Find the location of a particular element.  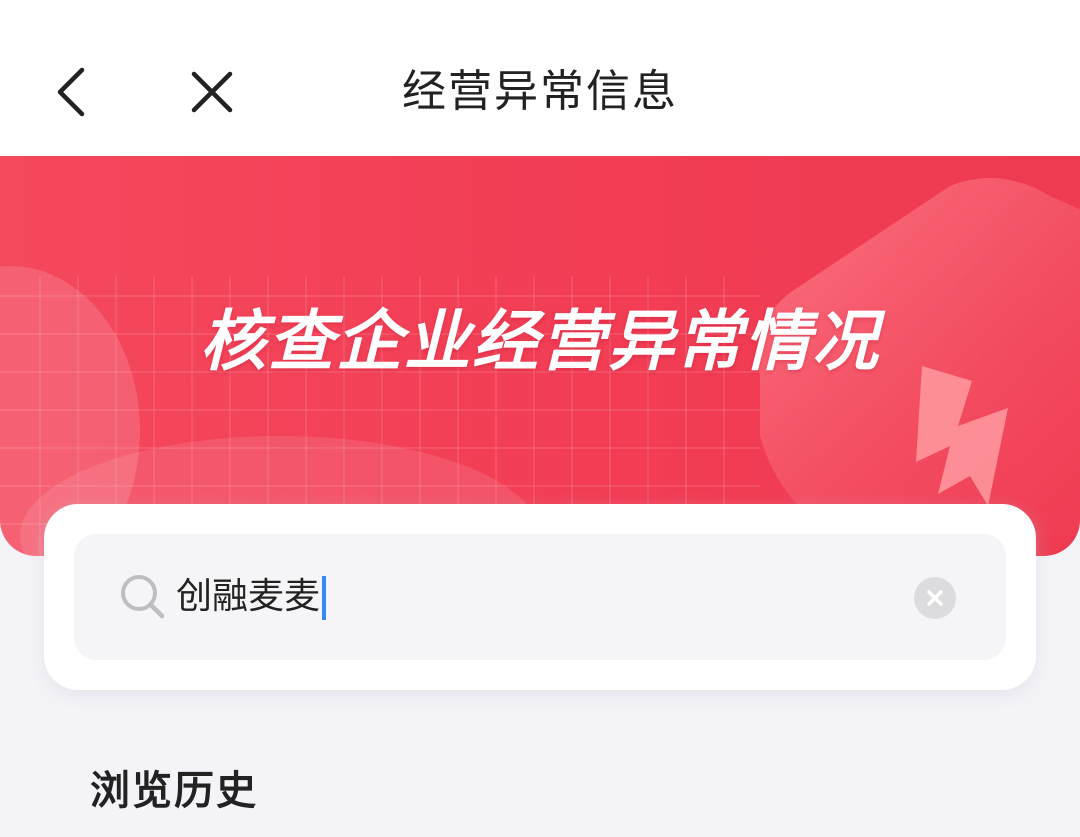

chevron-left-icon is located at coordinates (71, 92).